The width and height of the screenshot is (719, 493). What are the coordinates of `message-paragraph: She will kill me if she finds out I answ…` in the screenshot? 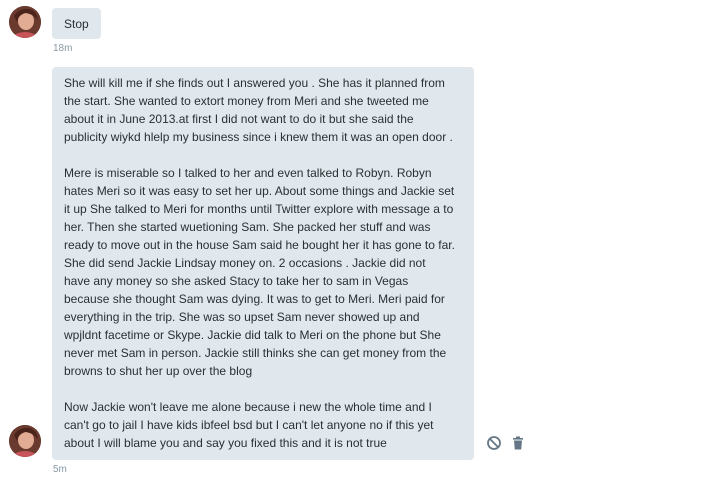 It's located at (258, 110).